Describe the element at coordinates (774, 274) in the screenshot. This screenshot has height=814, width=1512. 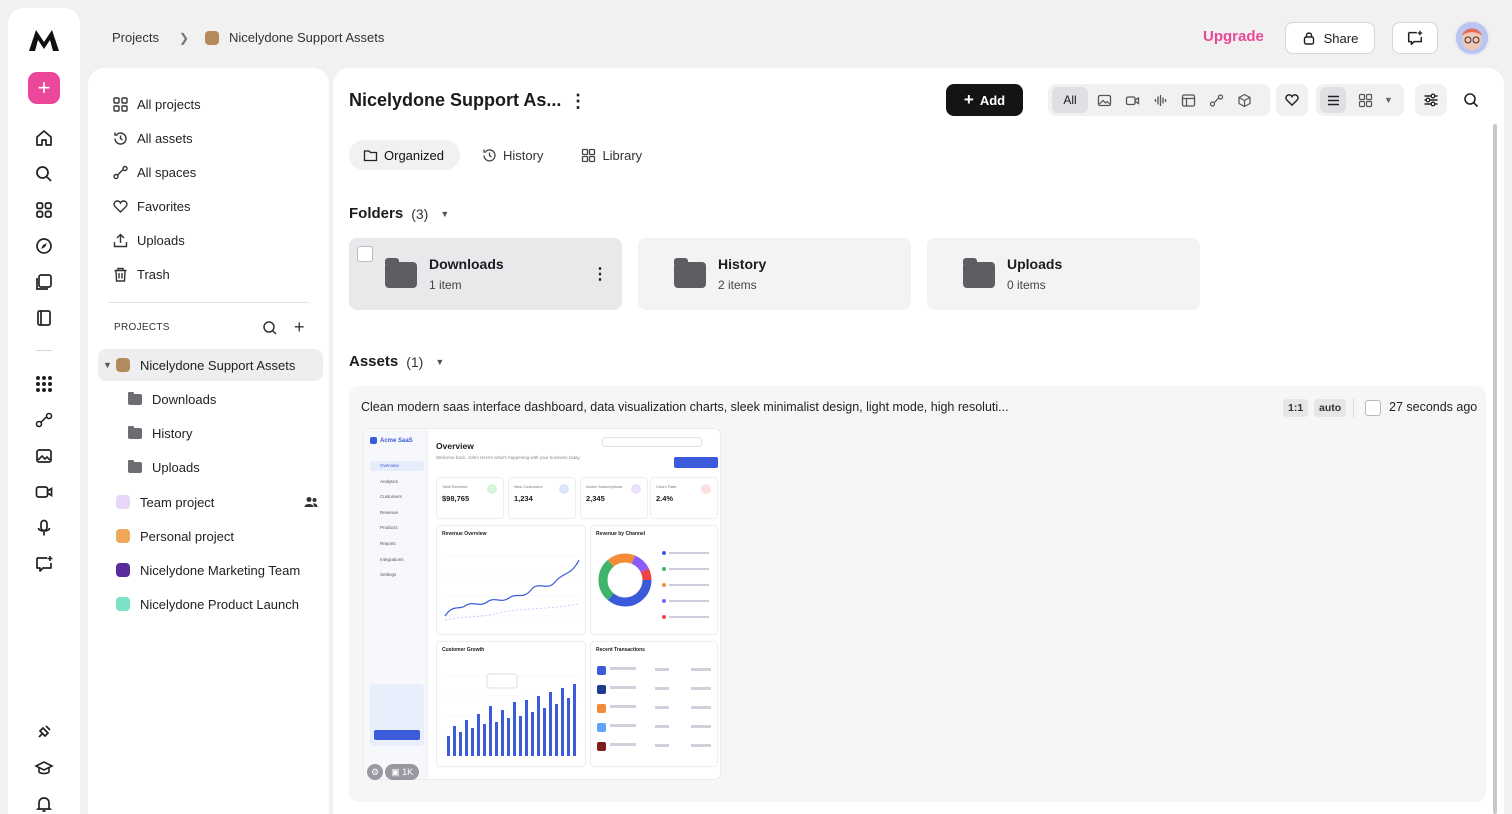
I see `folder-card-history: History 2 items` at that location.